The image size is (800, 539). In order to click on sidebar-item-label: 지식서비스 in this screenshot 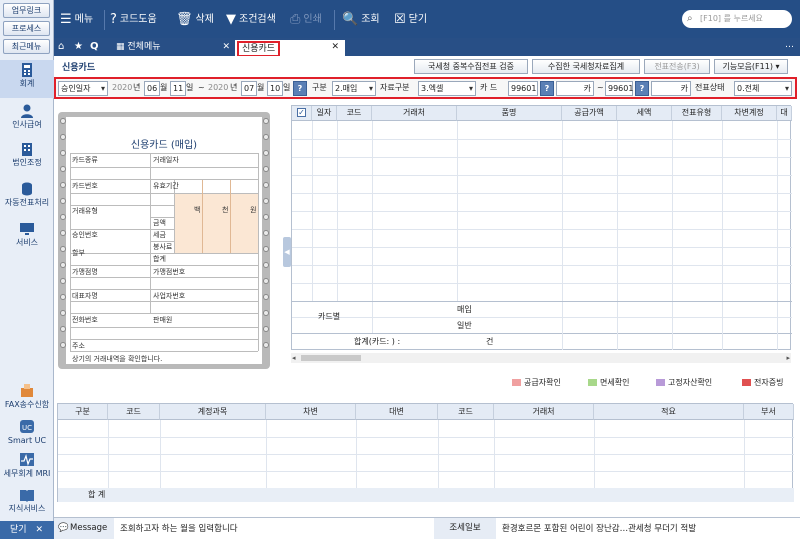, I will do `click(27, 508)`.